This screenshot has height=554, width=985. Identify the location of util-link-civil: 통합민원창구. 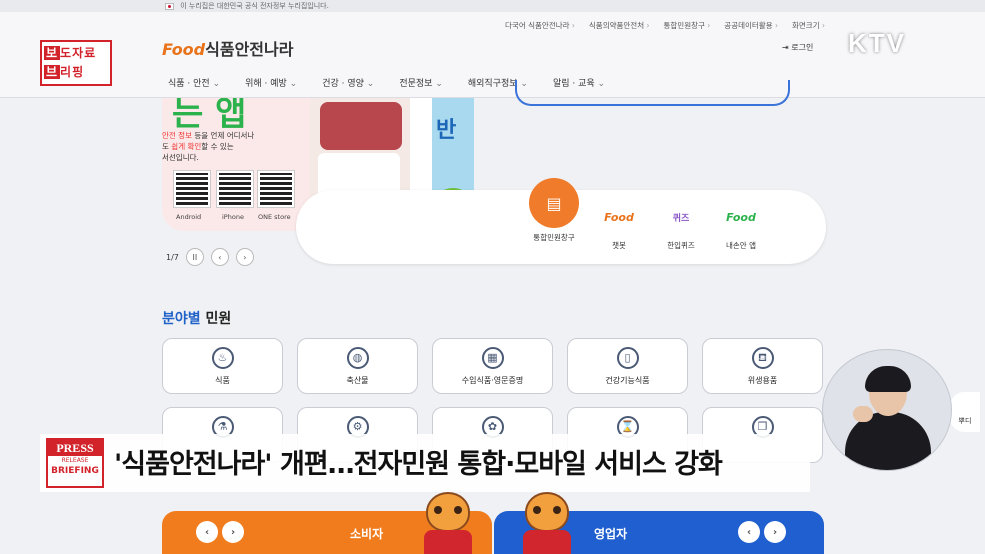
(687, 25).